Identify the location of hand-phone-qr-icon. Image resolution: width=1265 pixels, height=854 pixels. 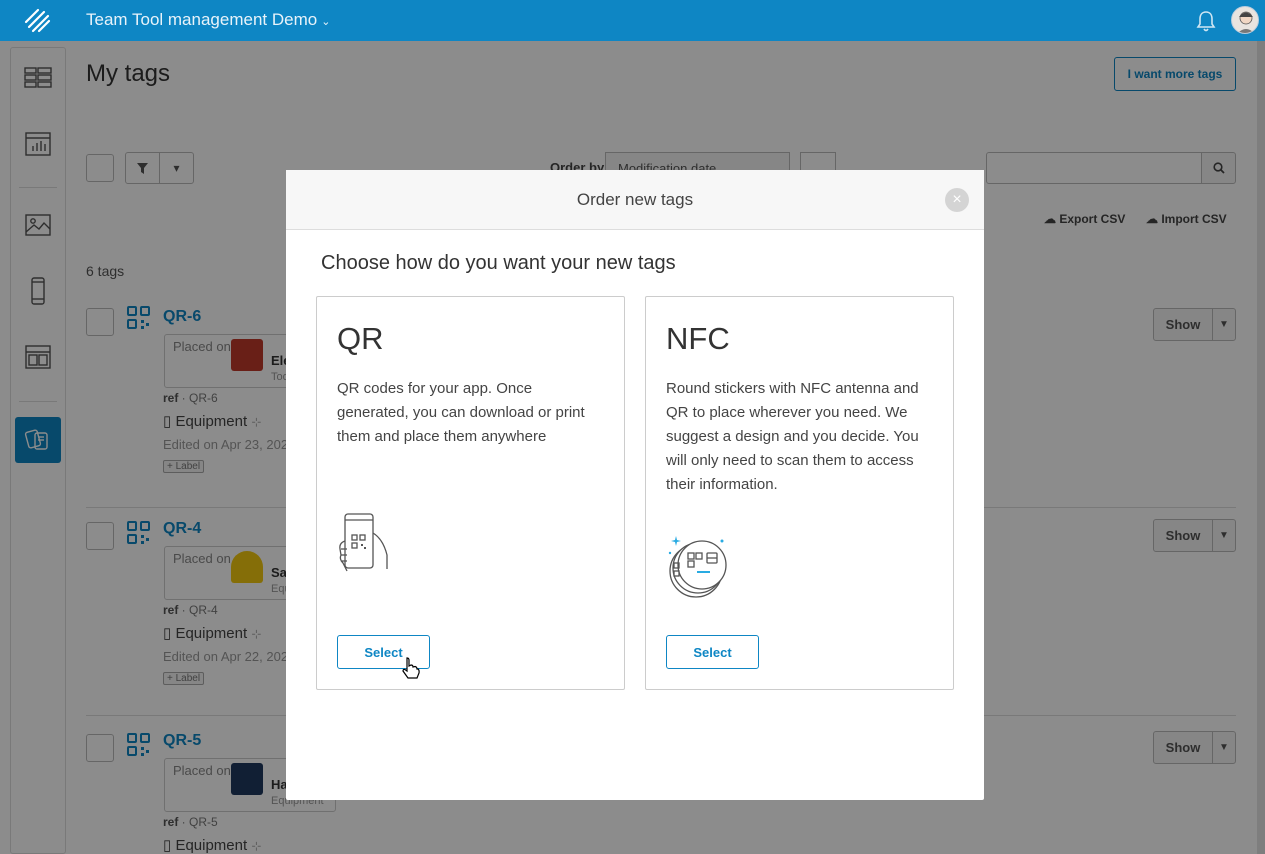
(363, 542).